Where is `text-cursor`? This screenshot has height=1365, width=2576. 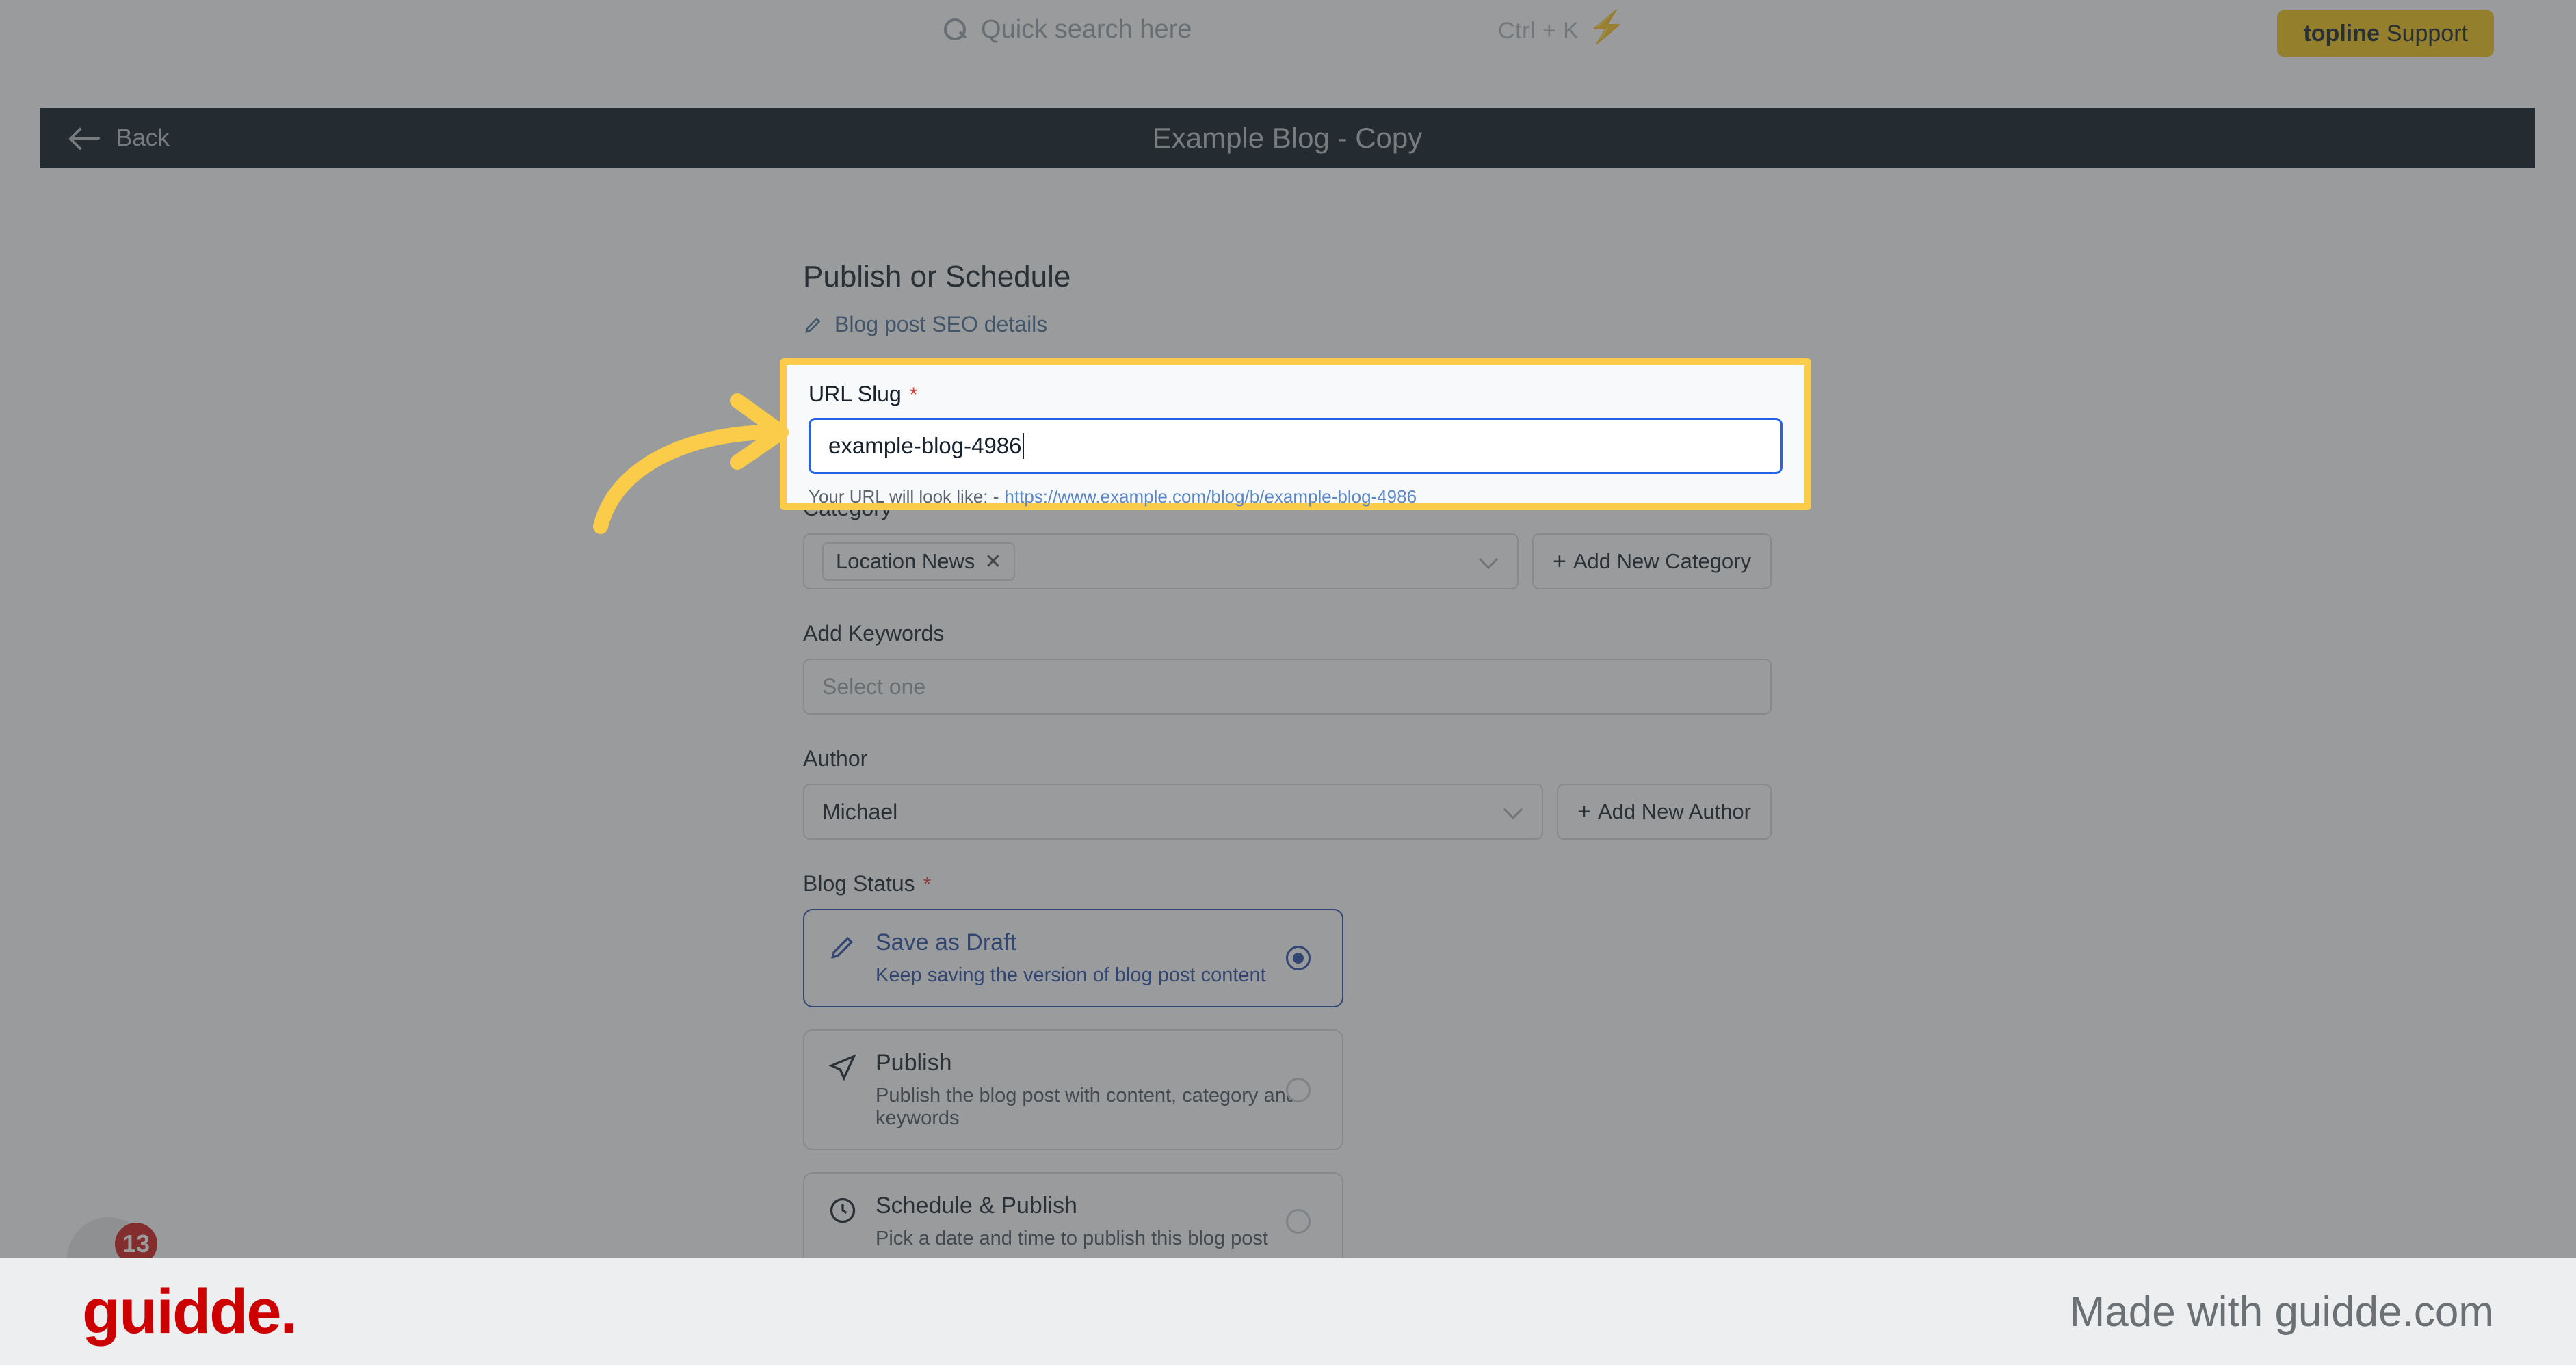 text-cursor is located at coordinates (1023, 446).